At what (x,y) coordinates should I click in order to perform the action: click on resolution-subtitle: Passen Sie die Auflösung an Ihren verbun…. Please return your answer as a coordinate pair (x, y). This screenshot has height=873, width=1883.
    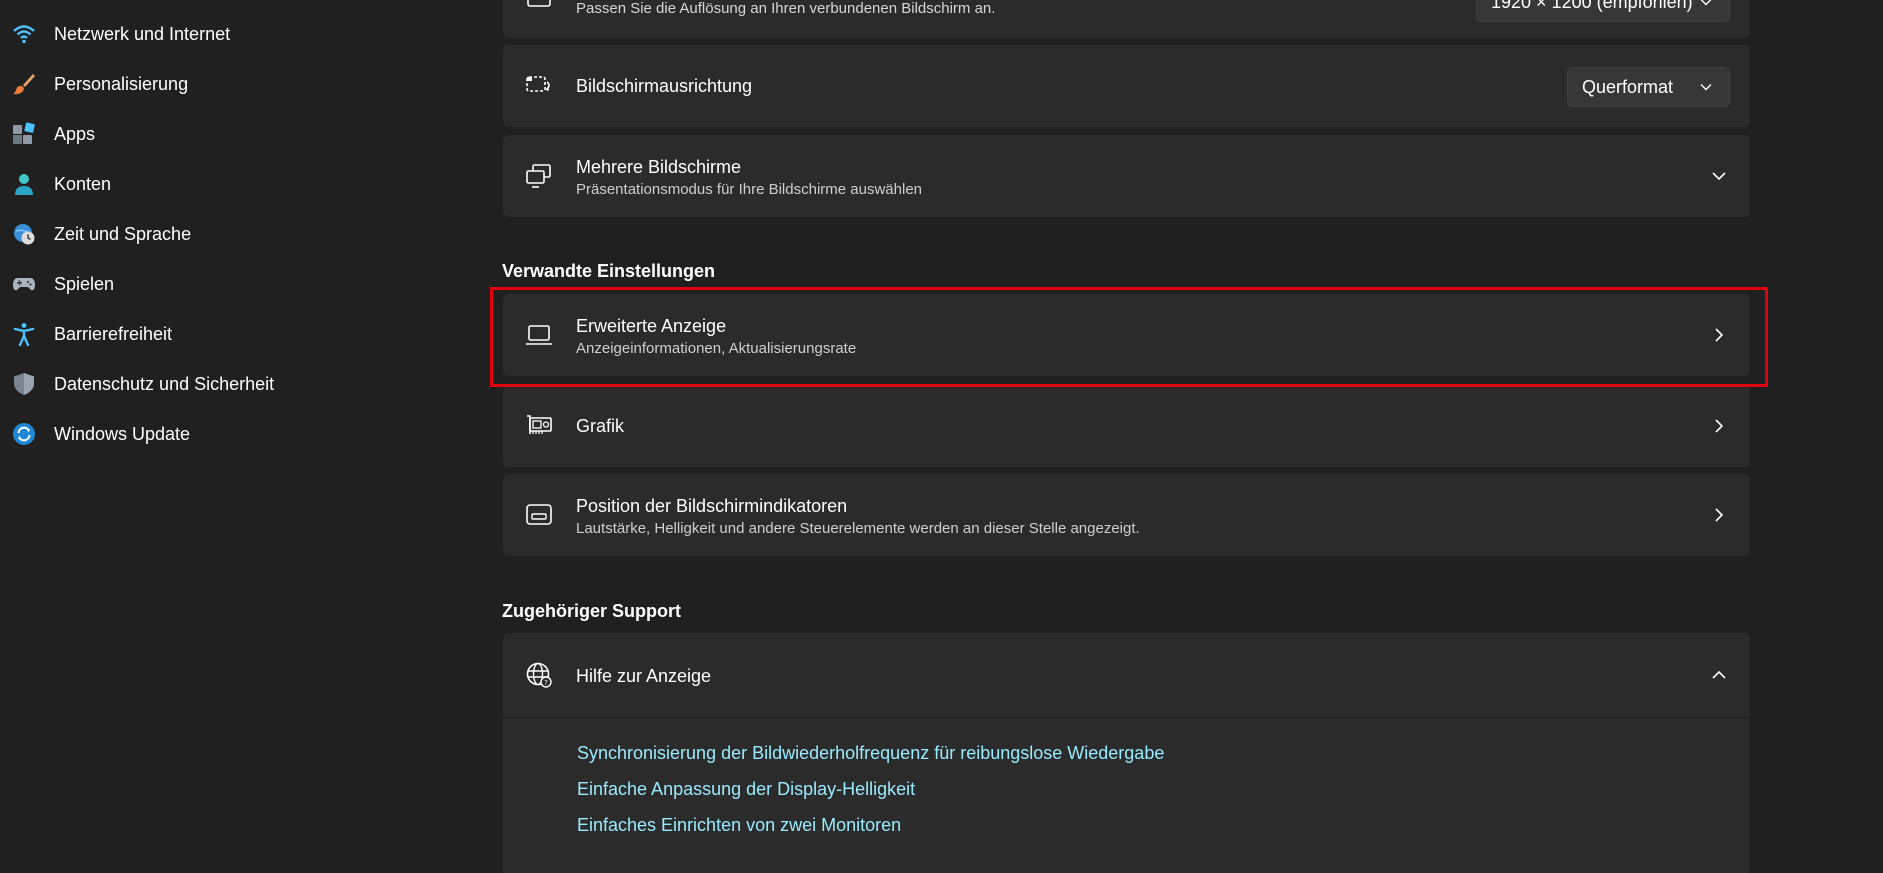
    Looking at the image, I should click on (786, 8).